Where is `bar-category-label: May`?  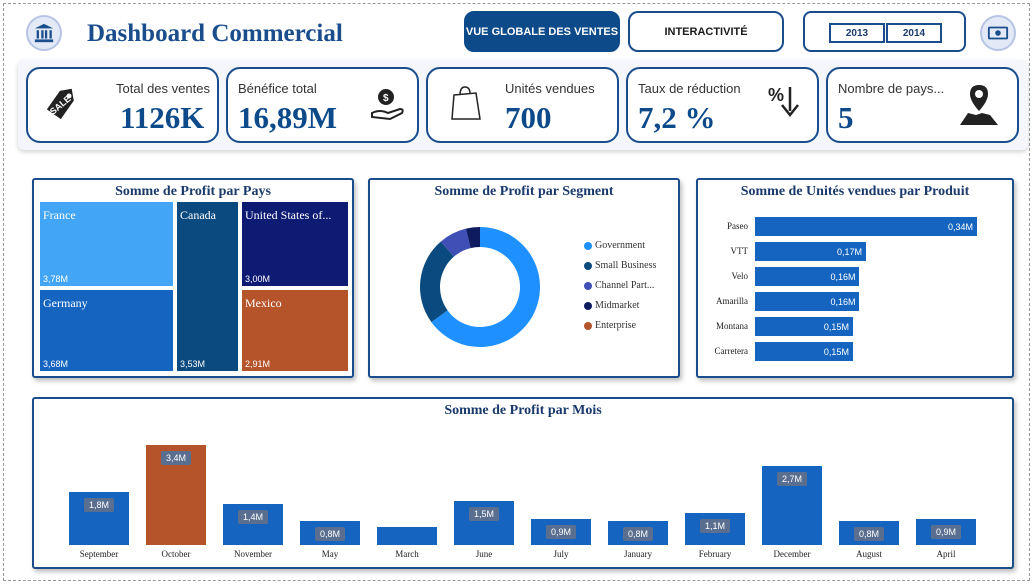
bar-category-label: May is located at coordinates (330, 554).